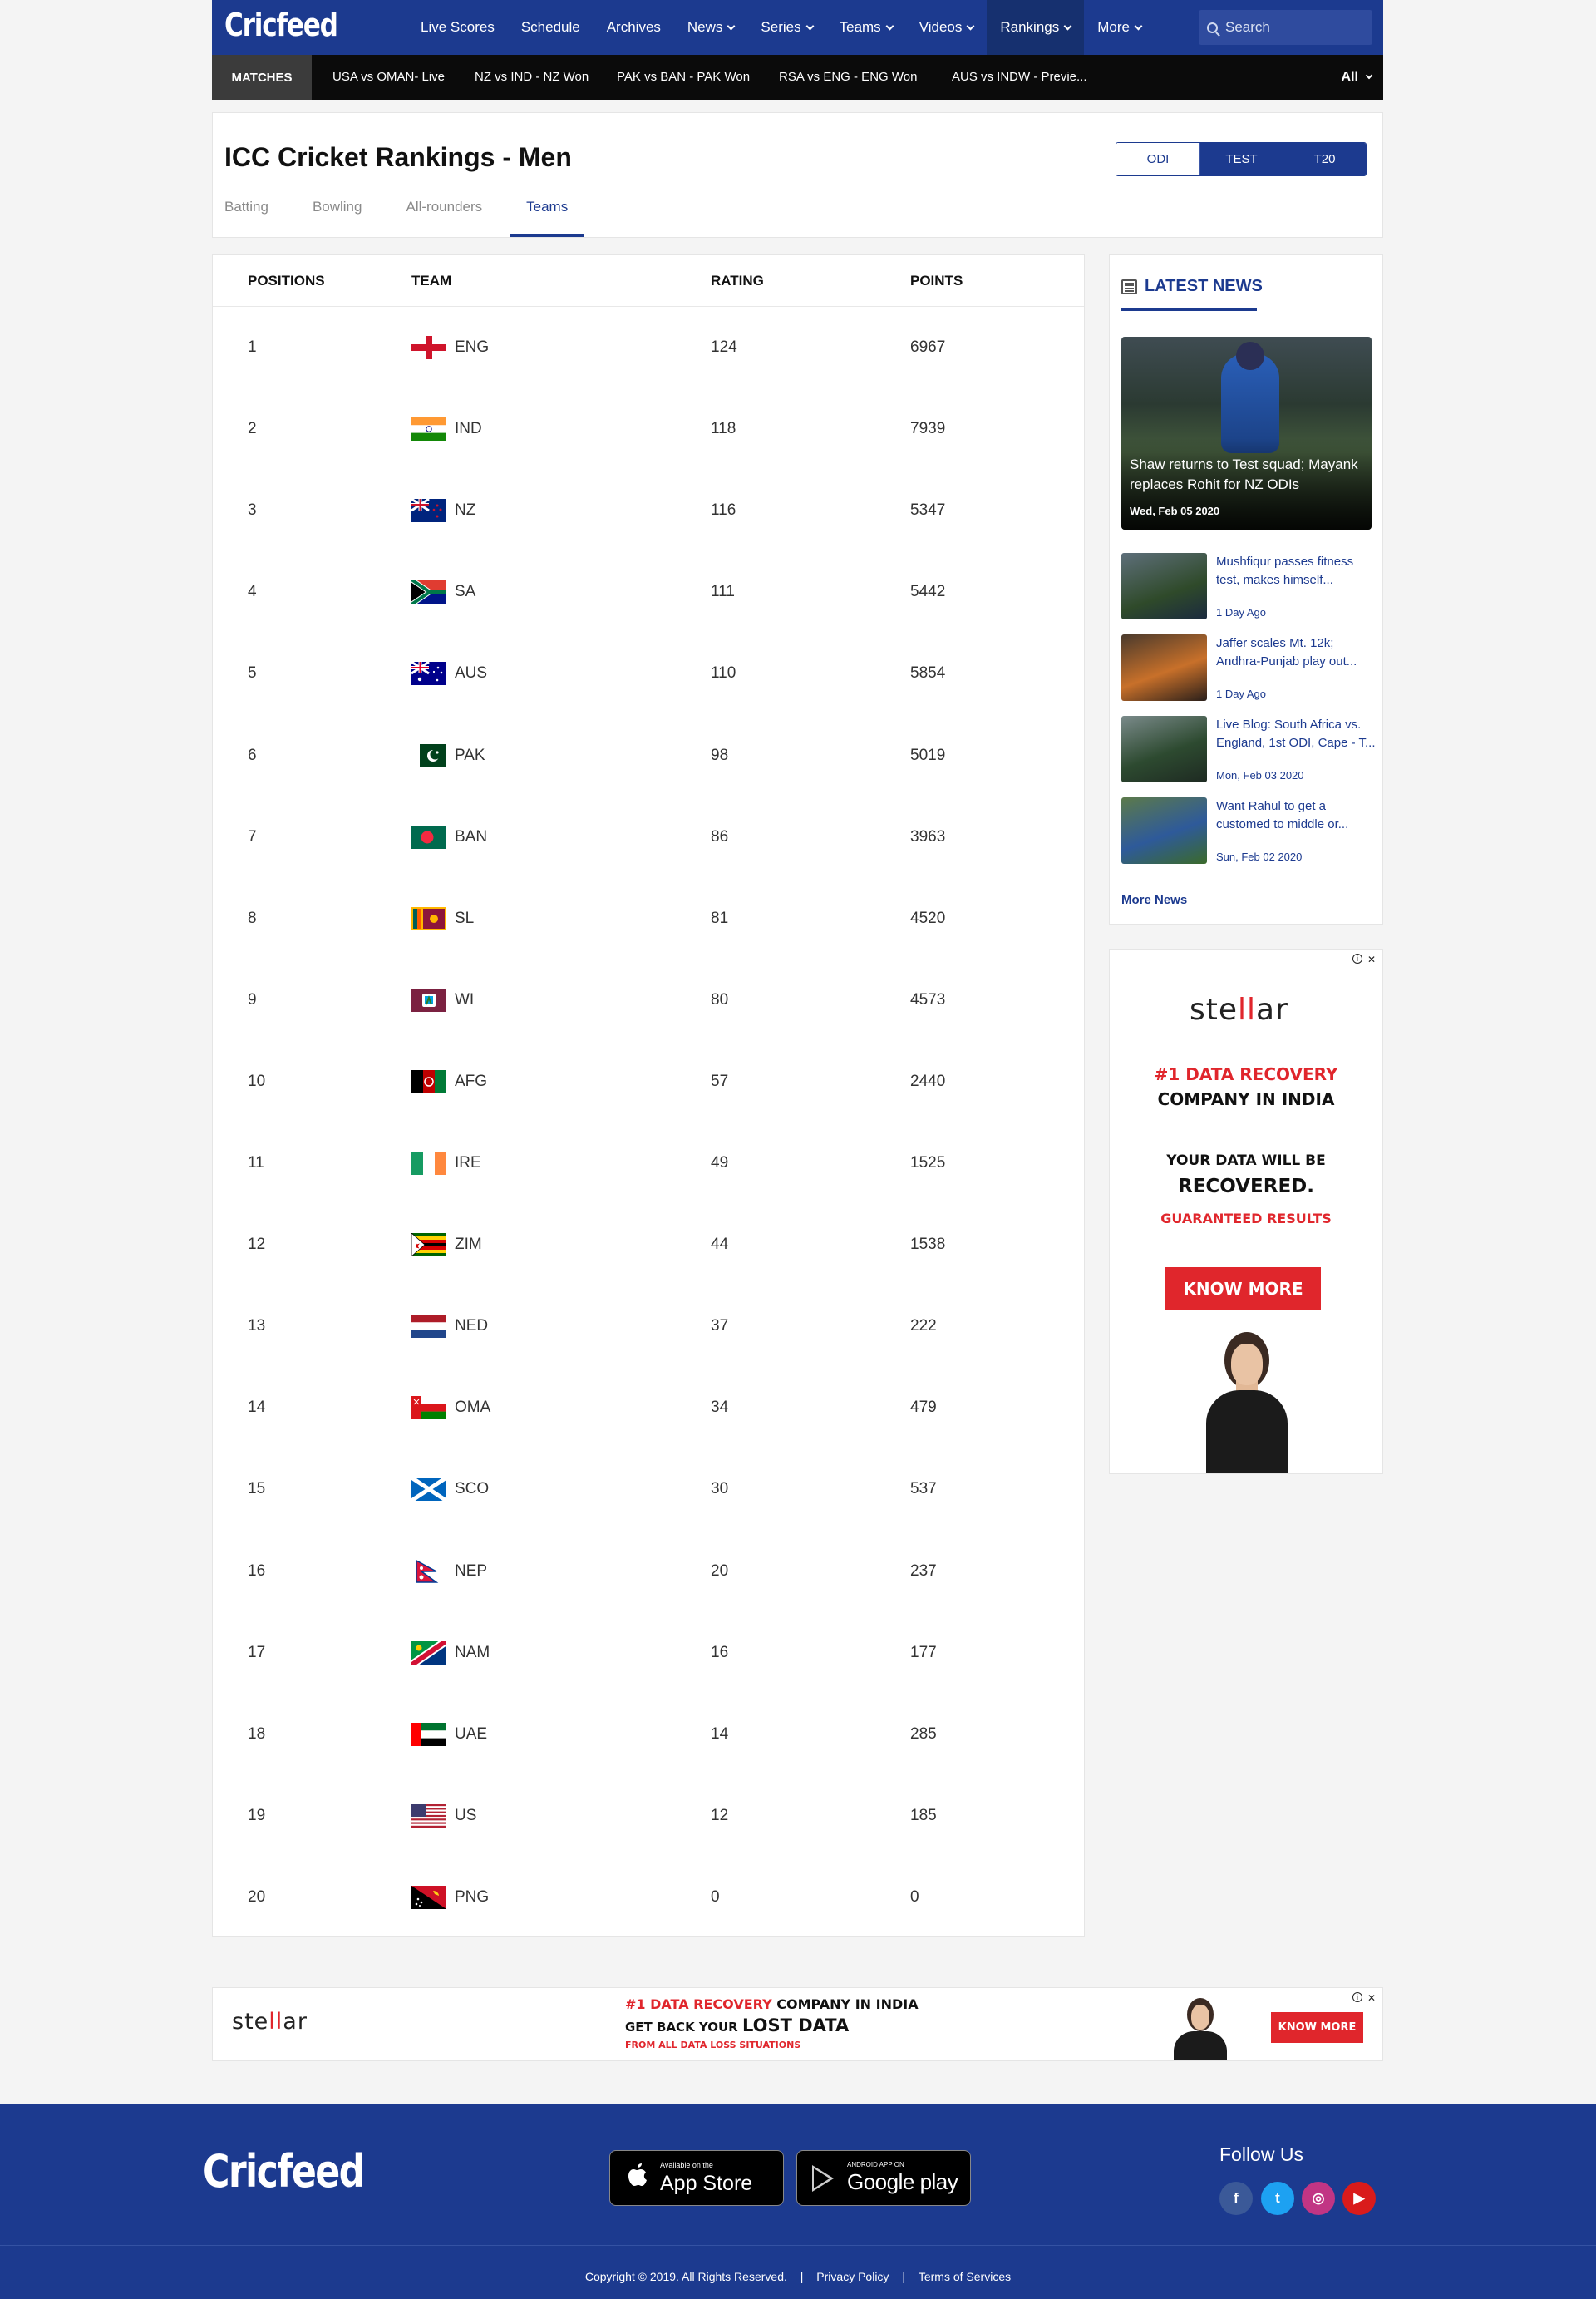 This screenshot has height=2299, width=1596. I want to click on nav-more: More, so click(1119, 28).